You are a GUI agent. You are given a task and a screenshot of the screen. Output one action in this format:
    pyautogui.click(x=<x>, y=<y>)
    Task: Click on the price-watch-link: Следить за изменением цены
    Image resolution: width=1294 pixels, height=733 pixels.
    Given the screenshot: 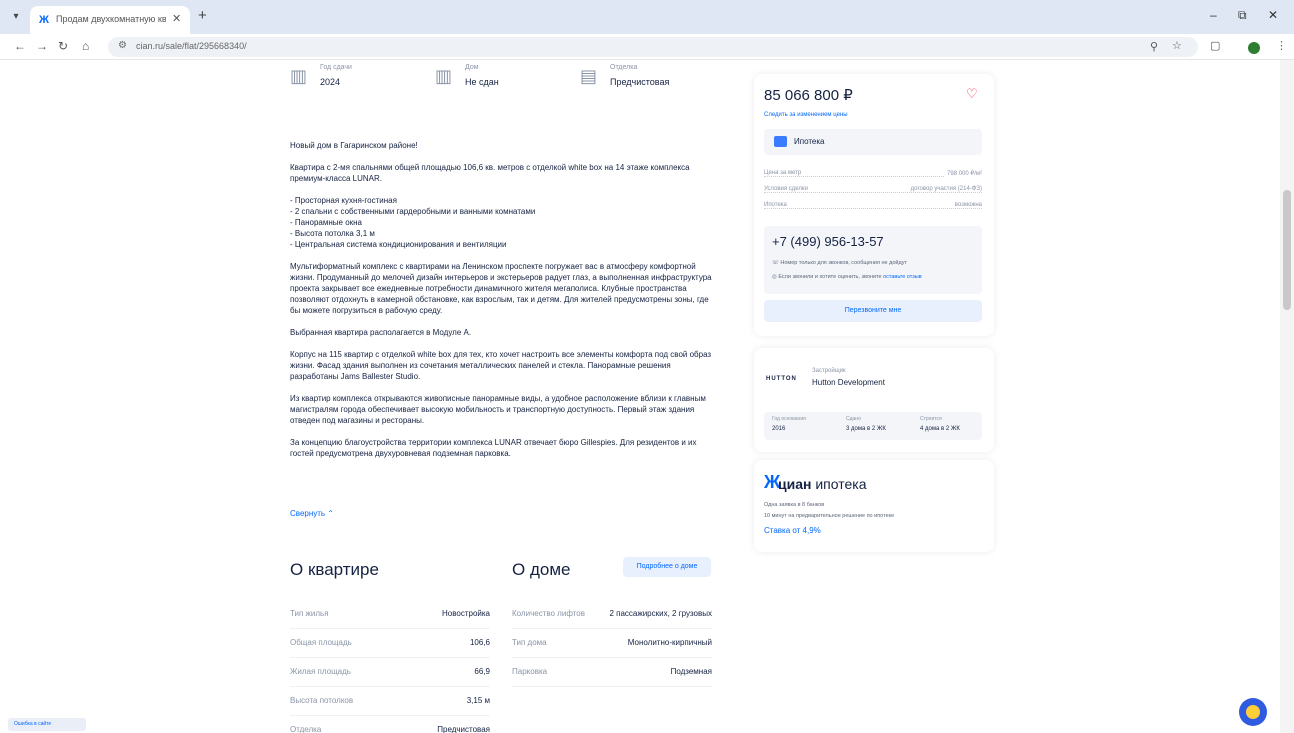 What is the action you would take?
    pyautogui.click(x=806, y=115)
    